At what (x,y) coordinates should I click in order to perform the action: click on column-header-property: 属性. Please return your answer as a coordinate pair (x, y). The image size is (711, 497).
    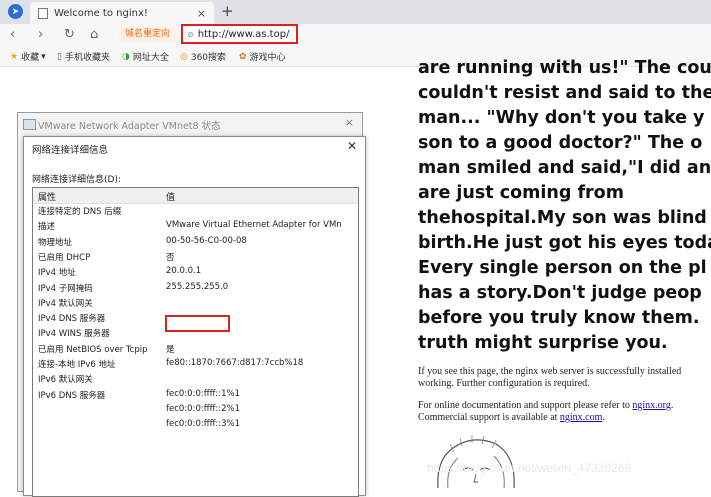
    Looking at the image, I should click on (47, 196).